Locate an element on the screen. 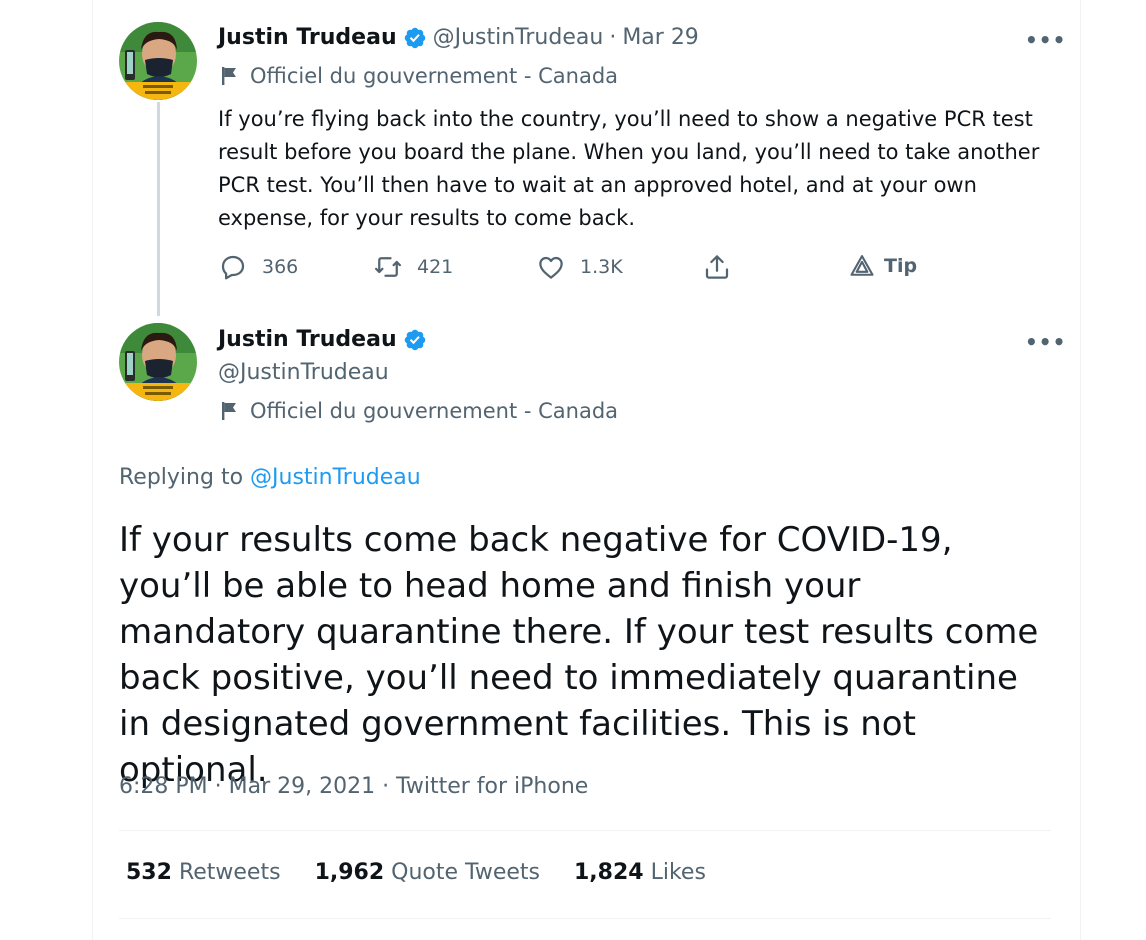  stat-label: Likes is located at coordinates (678, 872).